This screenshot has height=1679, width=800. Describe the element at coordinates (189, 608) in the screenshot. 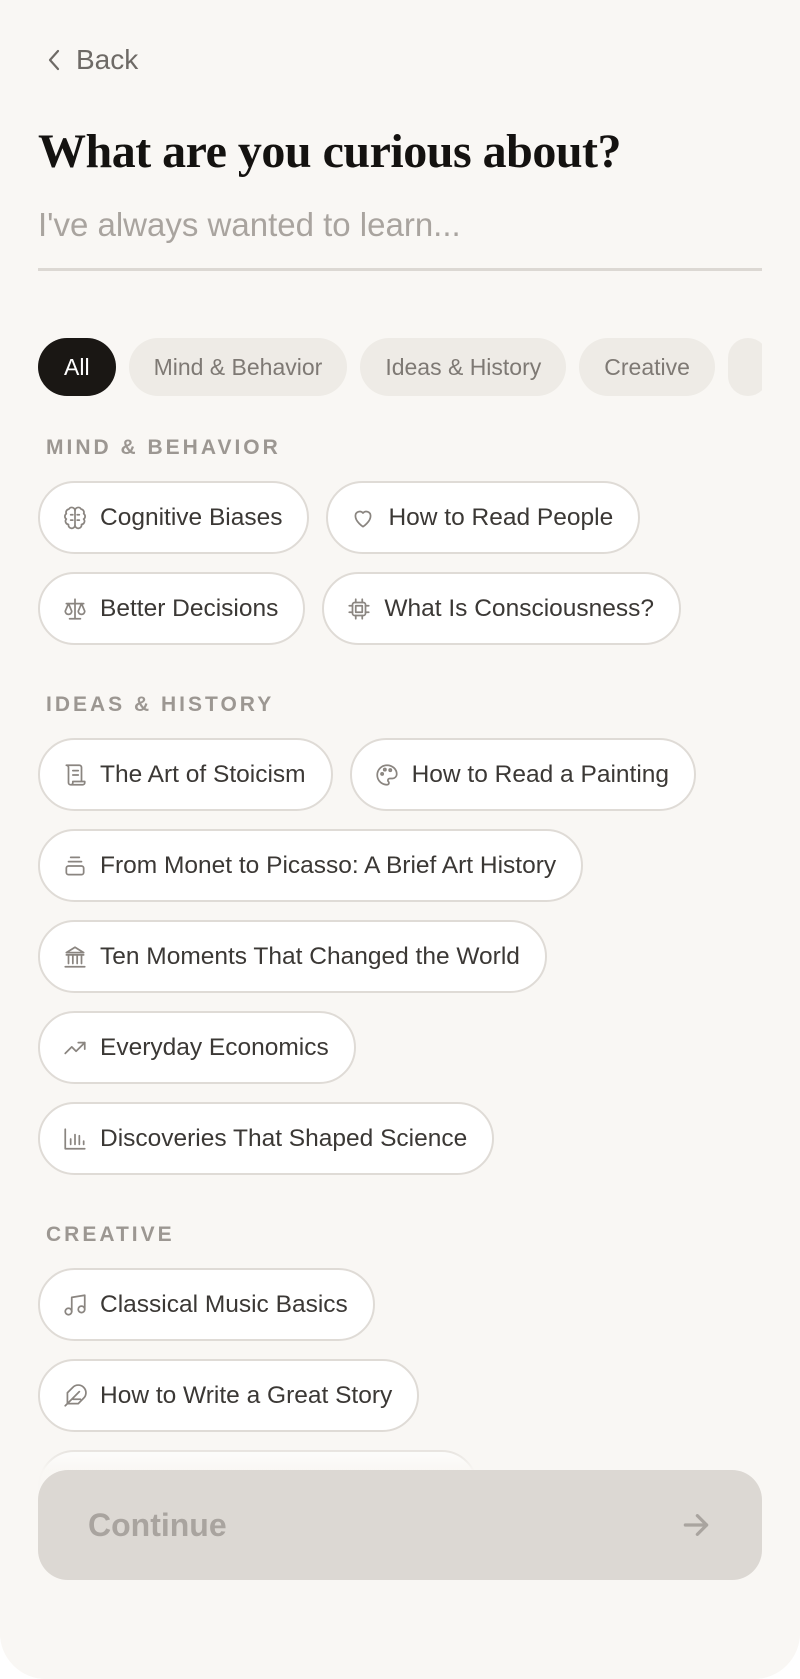

I see `topic-chip-label: Better Decisions` at that location.